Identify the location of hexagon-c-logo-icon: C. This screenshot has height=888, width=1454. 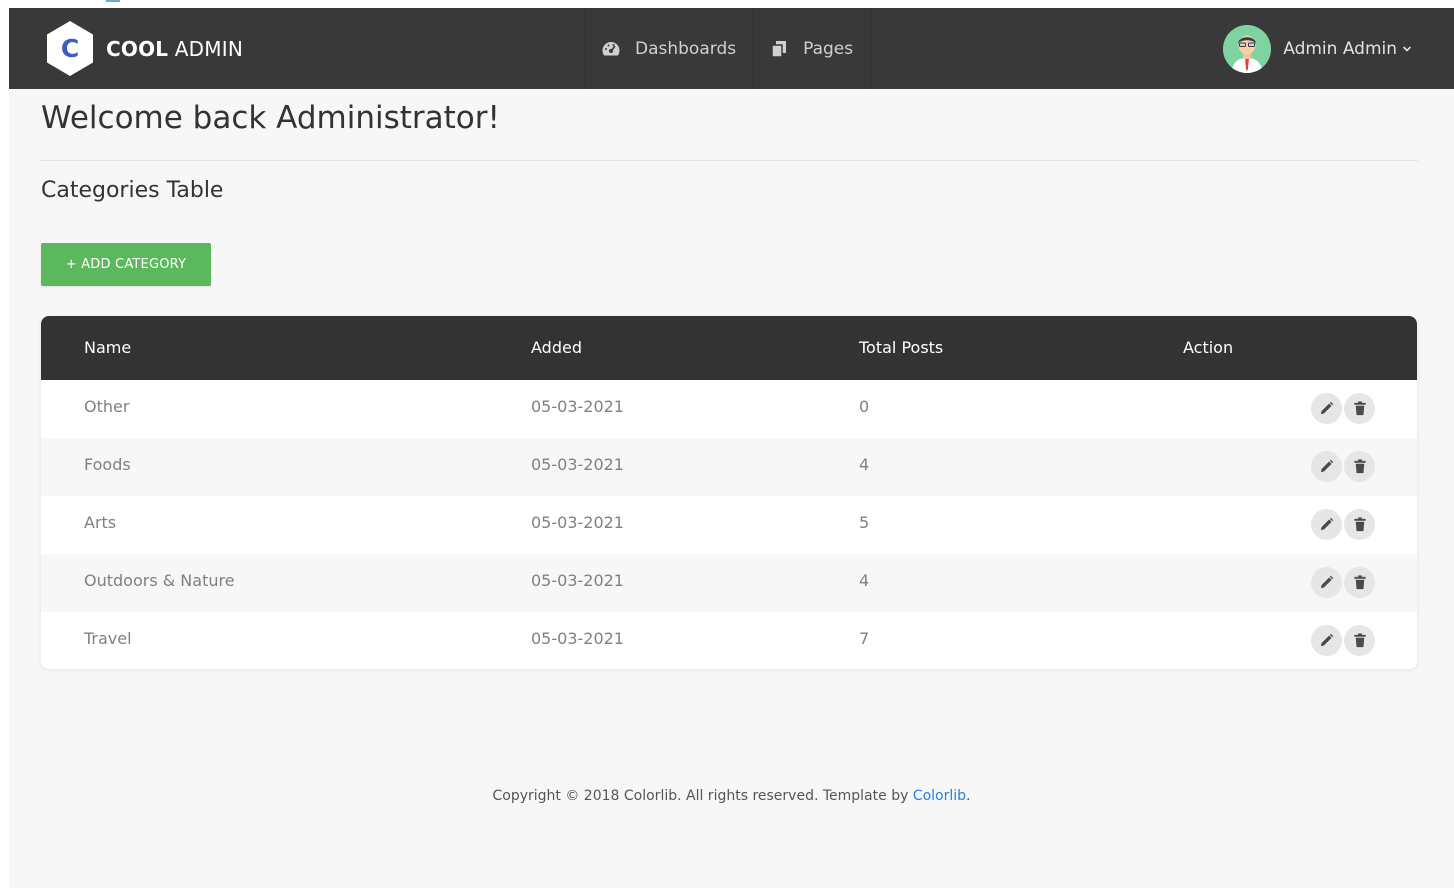
(70, 48).